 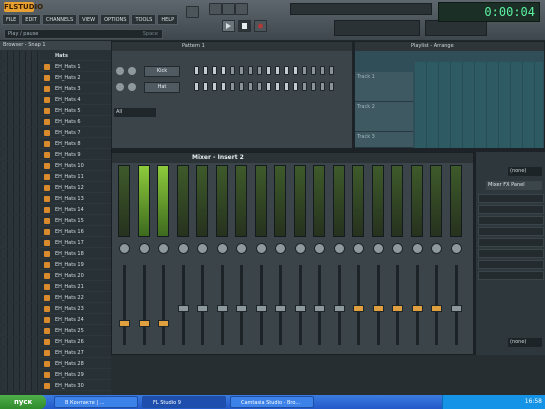 I want to click on browser-item: EH_Hats 11, so click(x=55, y=177).